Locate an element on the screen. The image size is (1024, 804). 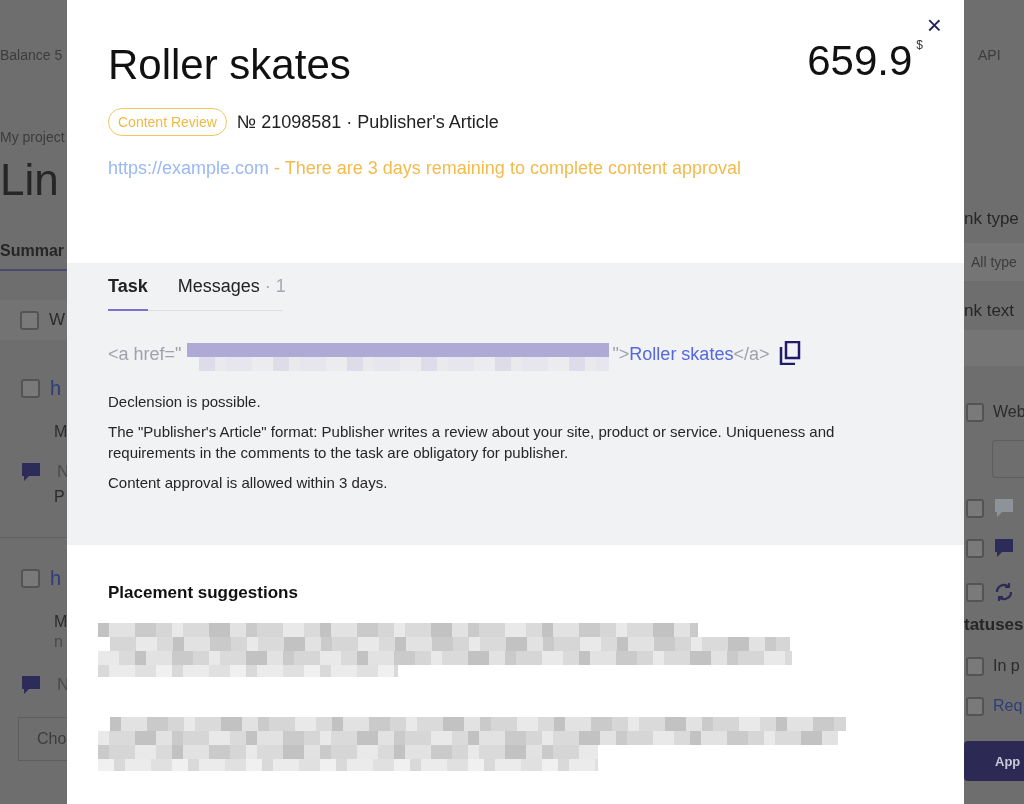
currency-sign: $ is located at coordinates (919, 45).